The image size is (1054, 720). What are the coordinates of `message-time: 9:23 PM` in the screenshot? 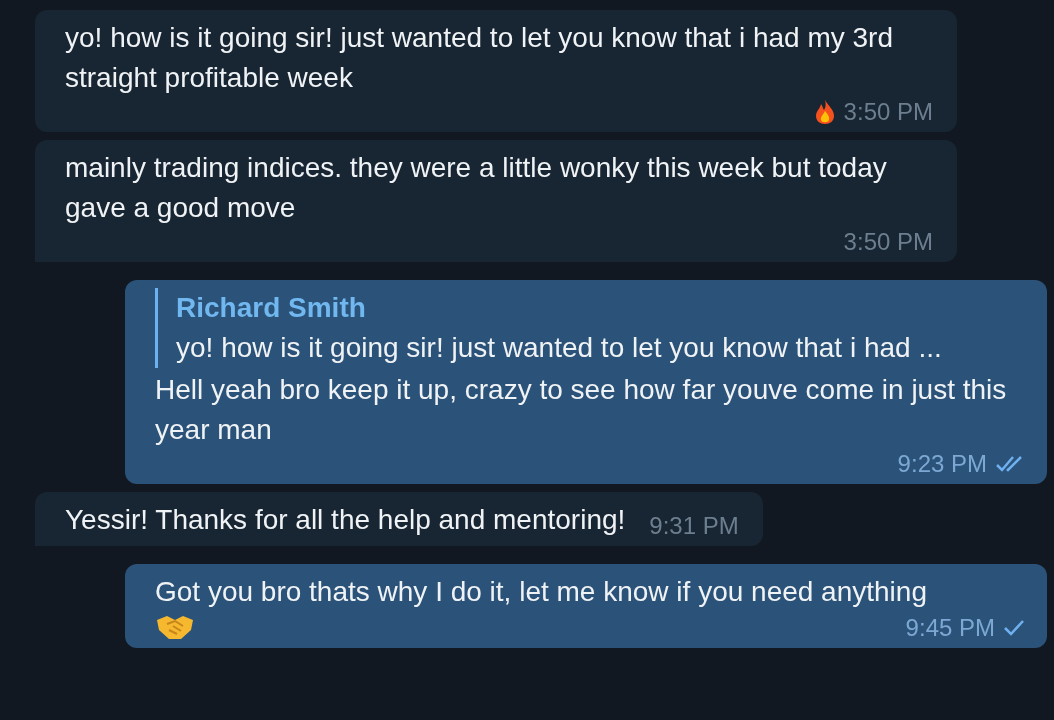 It's located at (942, 464).